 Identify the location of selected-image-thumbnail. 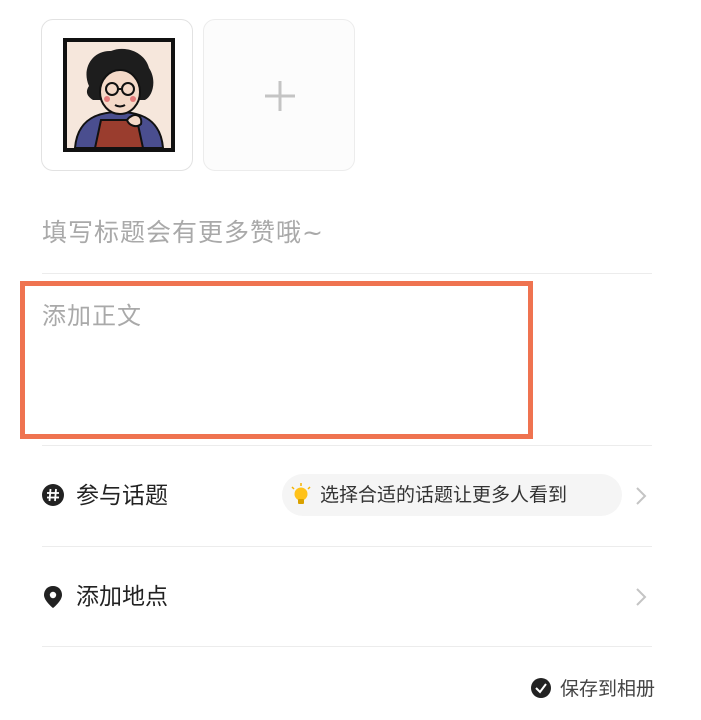
(117, 95).